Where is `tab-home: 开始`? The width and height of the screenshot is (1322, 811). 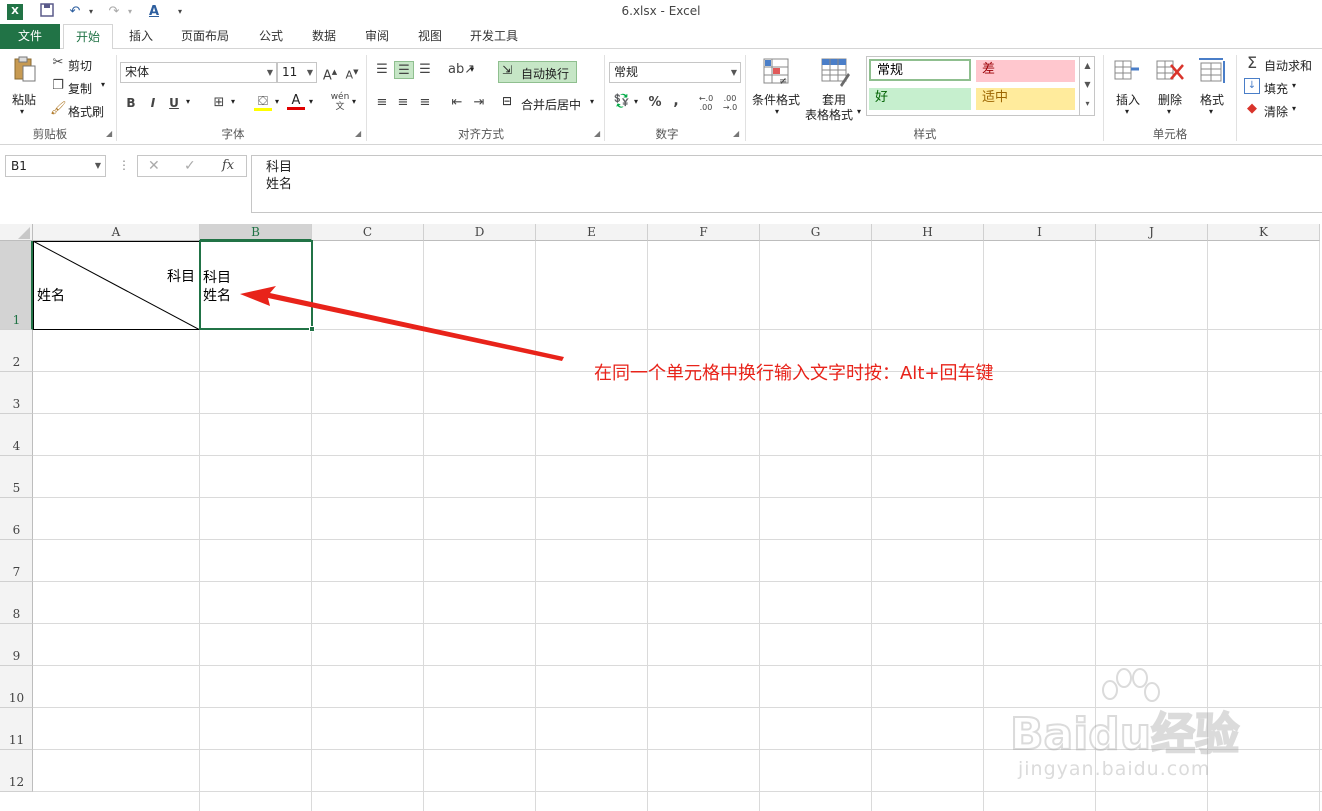
tab-home: 开始 is located at coordinates (88, 37).